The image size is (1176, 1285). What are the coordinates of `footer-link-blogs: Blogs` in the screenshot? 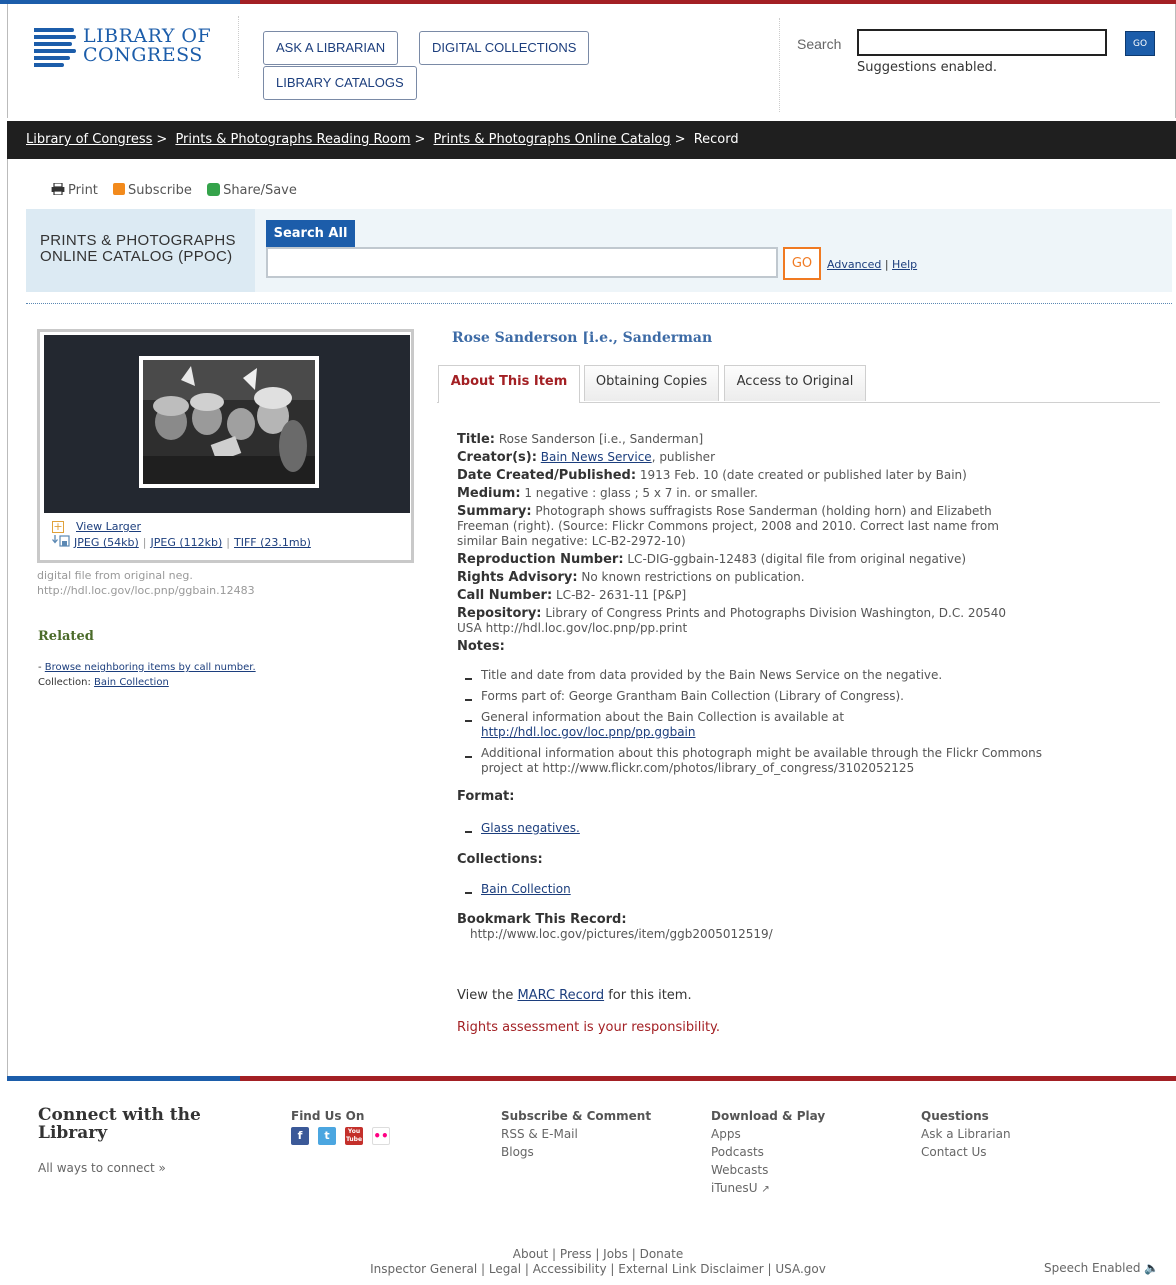 It's located at (576, 1152).